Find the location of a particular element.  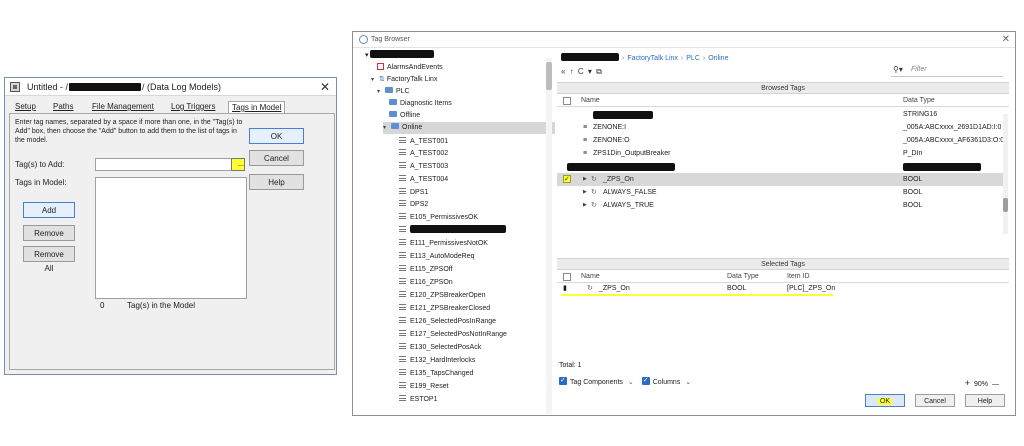

breadcrumb: › FactoryTalk Linx › PLC › Online is located at coordinates (644, 57).